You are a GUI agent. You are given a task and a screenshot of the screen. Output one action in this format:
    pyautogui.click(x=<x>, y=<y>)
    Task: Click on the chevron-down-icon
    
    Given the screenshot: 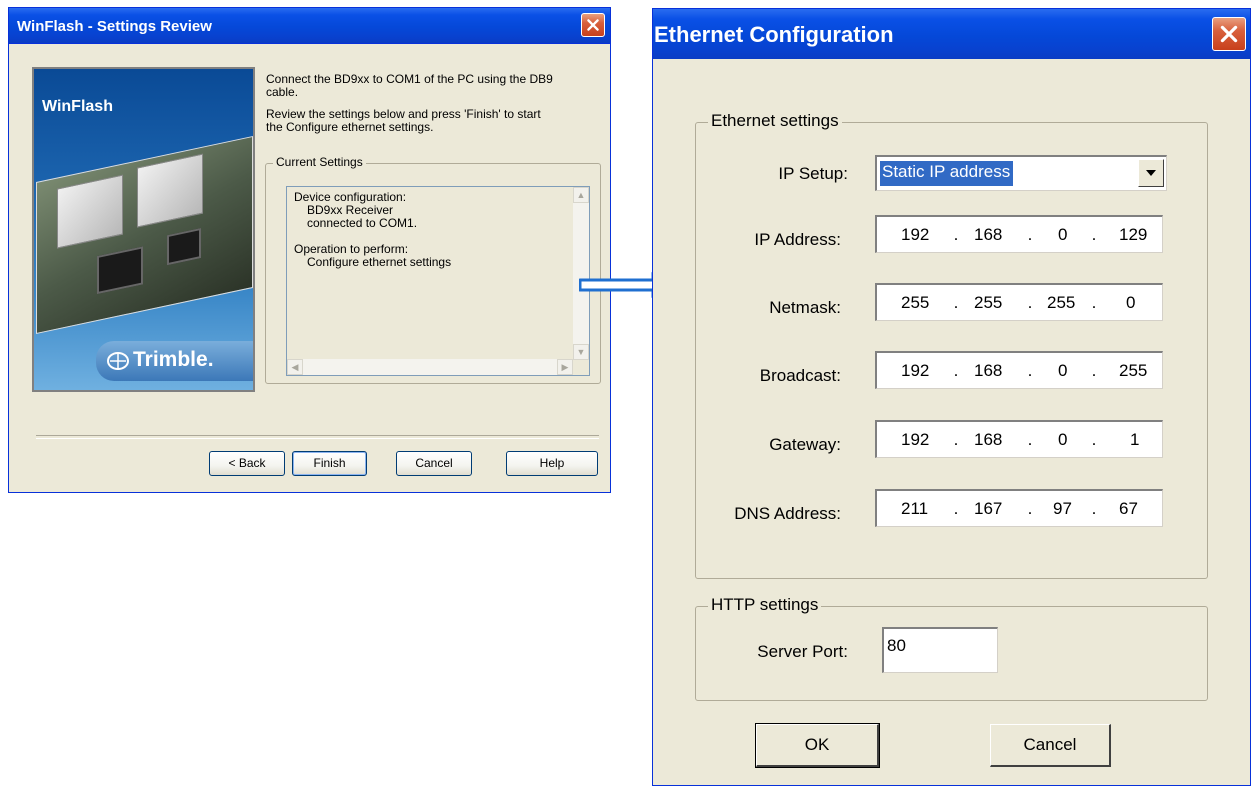 What is the action you would take?
    pyautogui.click(x=1151, y=173)
    